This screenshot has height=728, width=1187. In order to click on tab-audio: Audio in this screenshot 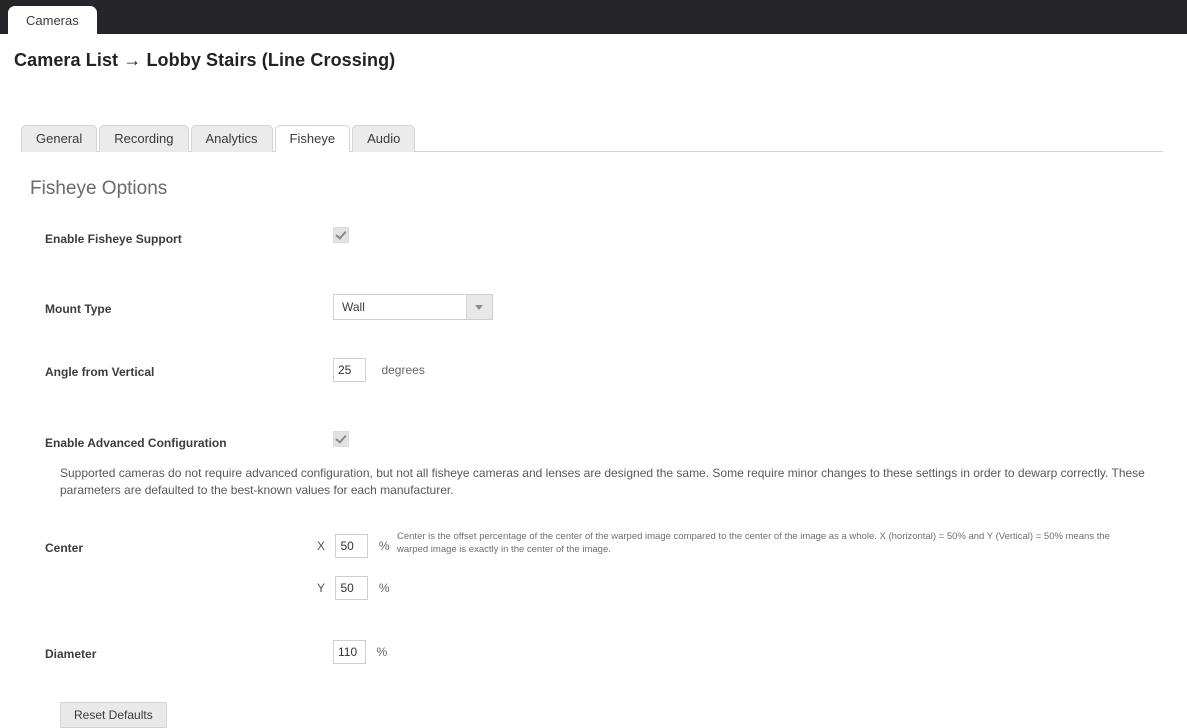, I will do `click(384, 138)`.